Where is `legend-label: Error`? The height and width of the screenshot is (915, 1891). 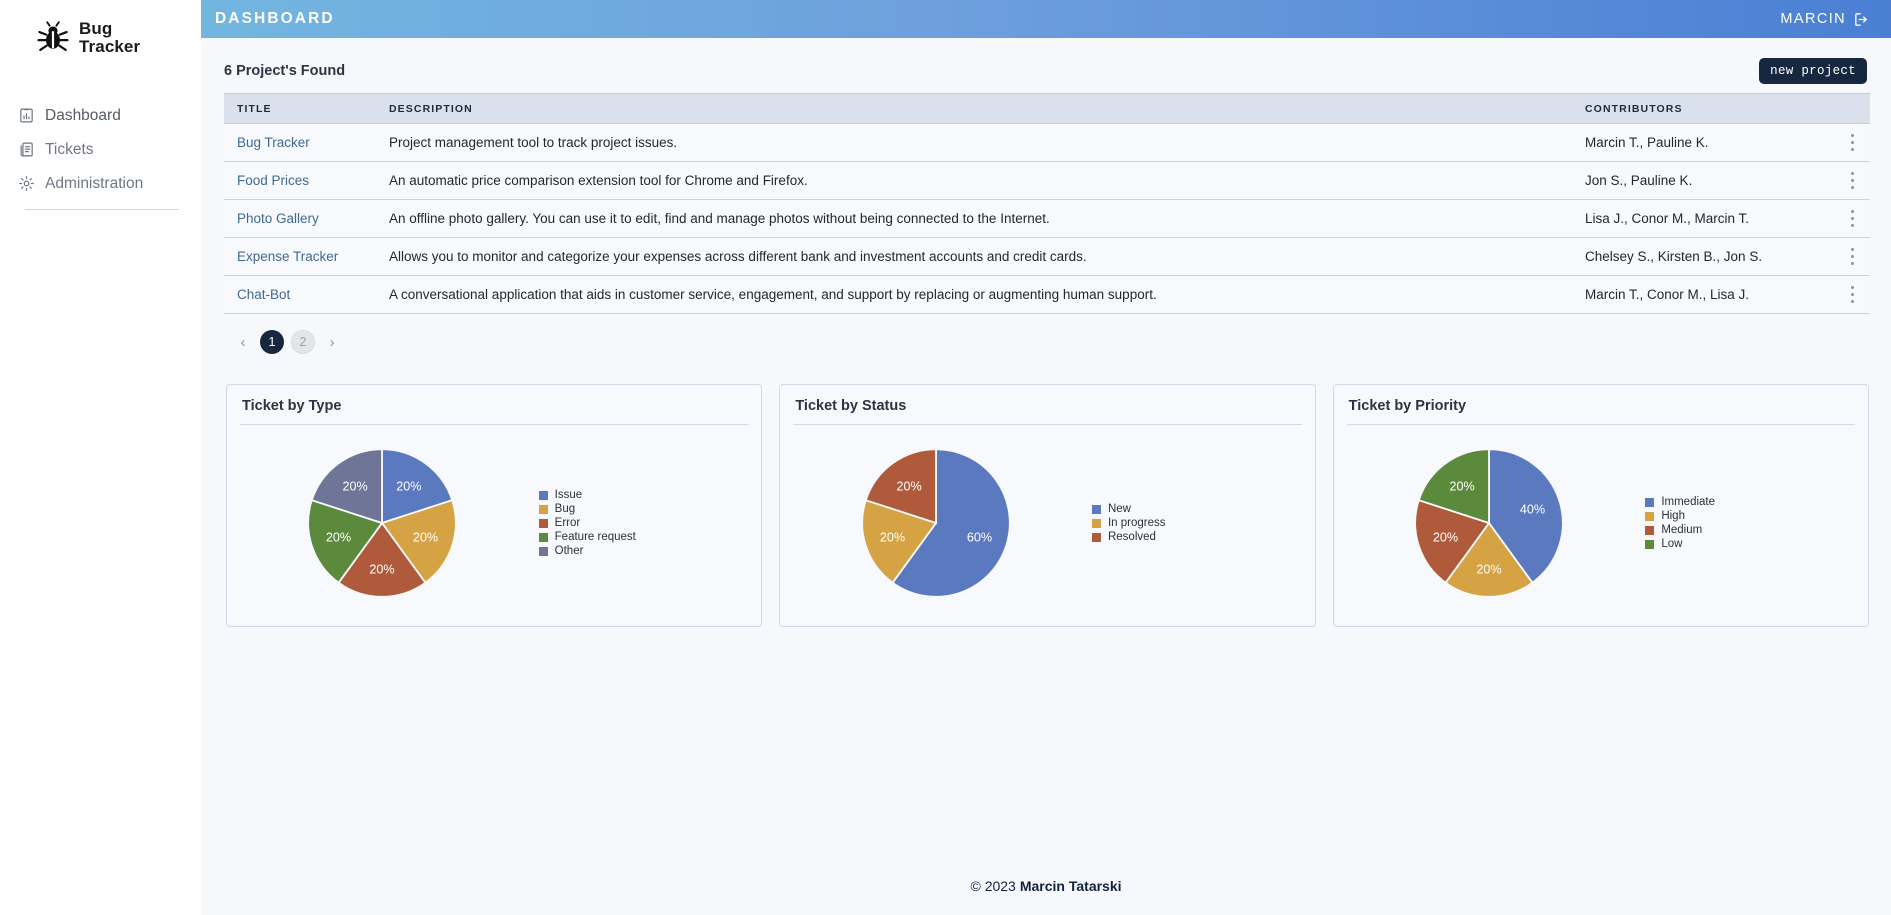
legend-label: Error is located at coordinates (567, 523).